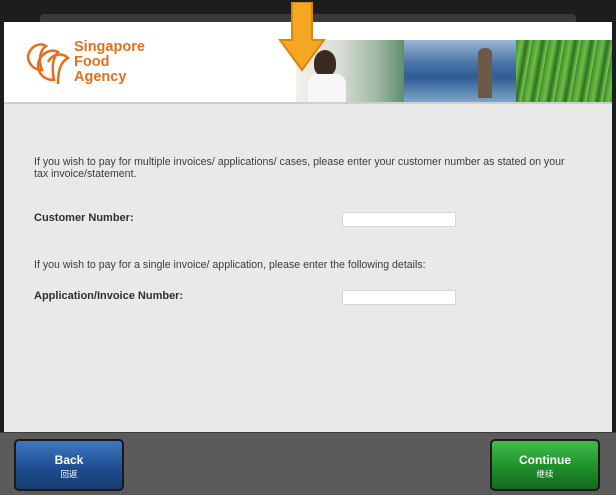 Image resolution: width=616 pixels, height=495 pixels. Describe the element at coordinates (399, 297) in the screenshot. I see `application-invoice-number-input` at that location.